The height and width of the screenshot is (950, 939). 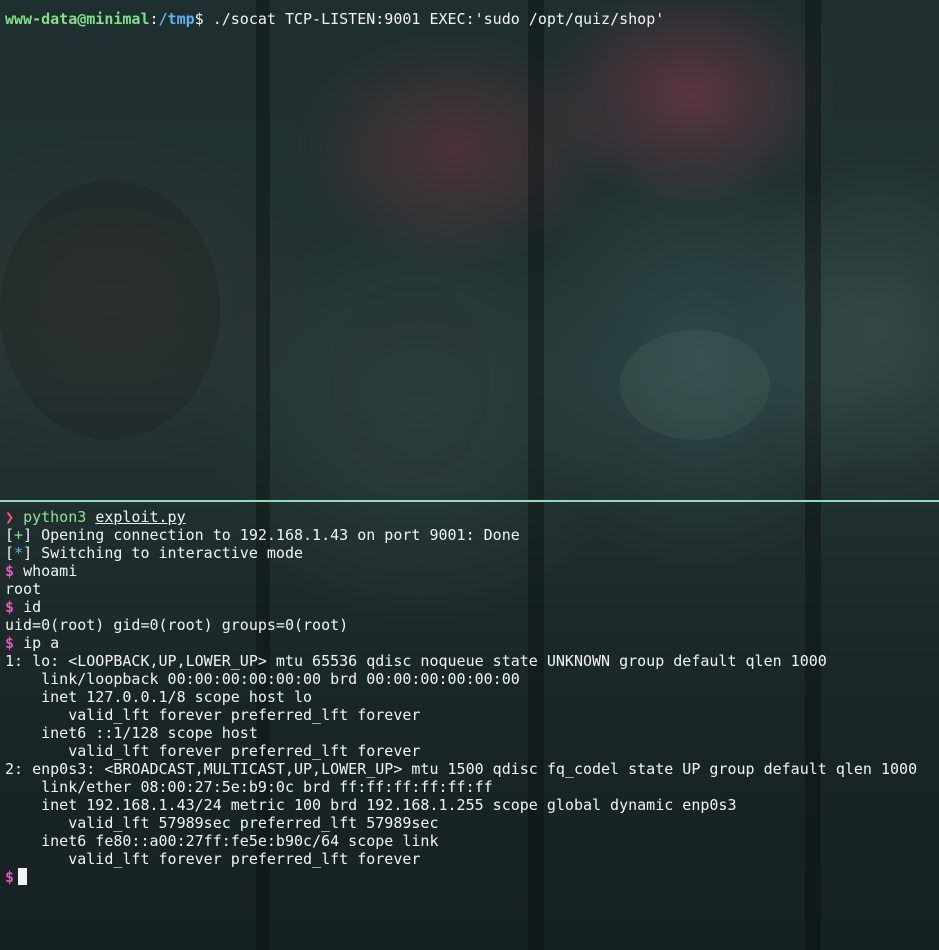 What do you see at coordinates (23, 876) in the screenshot?
I see `text-cursor` at bounding box center [23, 876].